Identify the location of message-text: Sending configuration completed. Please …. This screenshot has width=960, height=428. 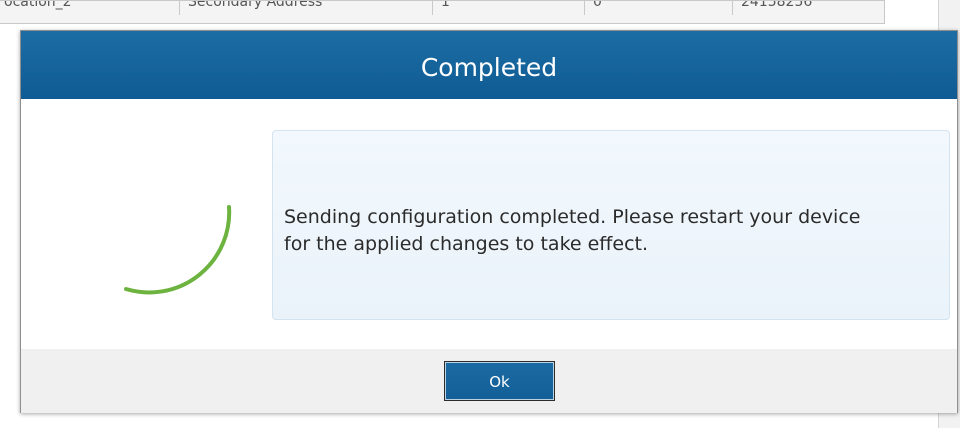
(614, 231).